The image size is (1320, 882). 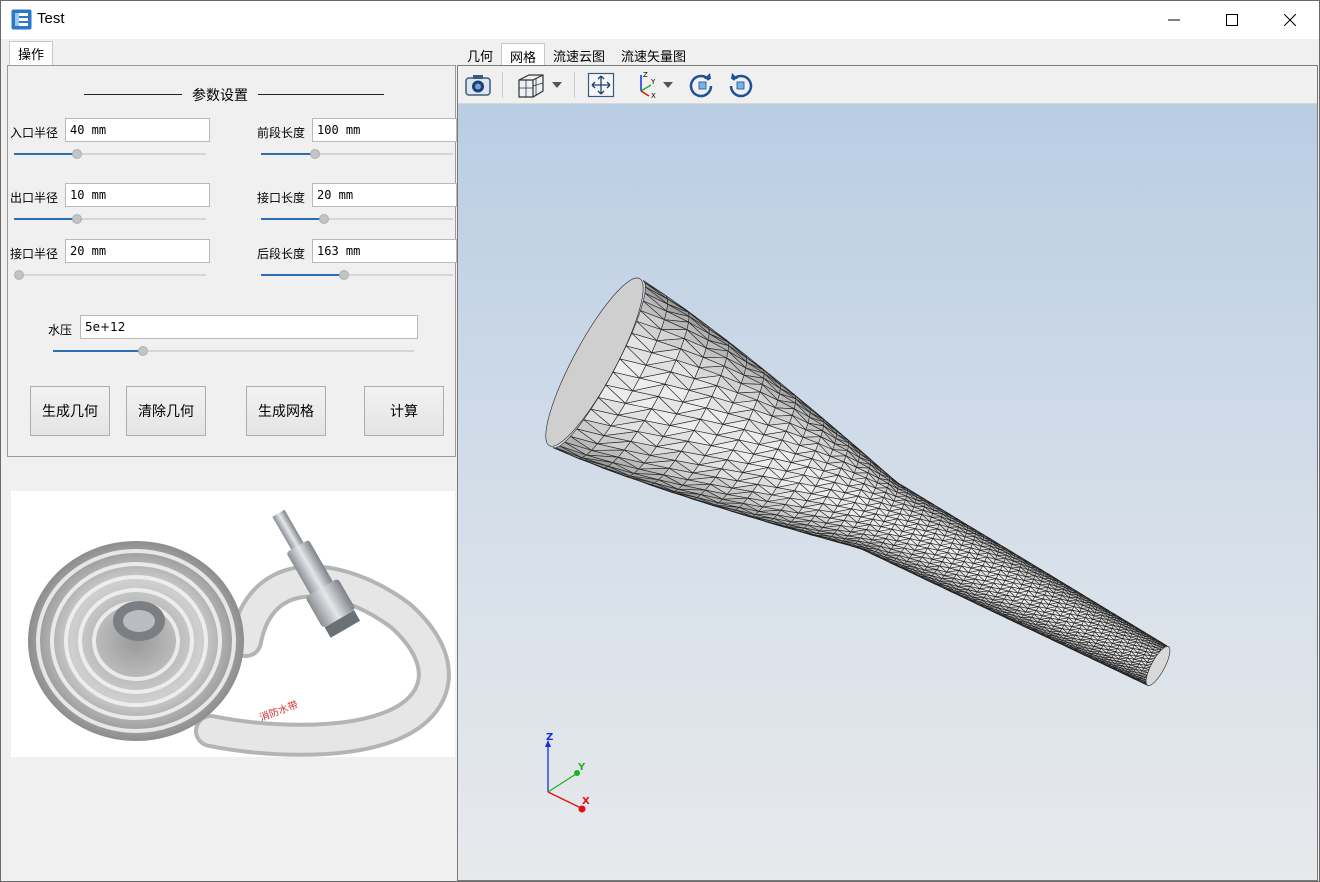 What do you see at coordinates (21, 19) in the screenshot?
I see `app-icon` at bounding box center [21, 19].